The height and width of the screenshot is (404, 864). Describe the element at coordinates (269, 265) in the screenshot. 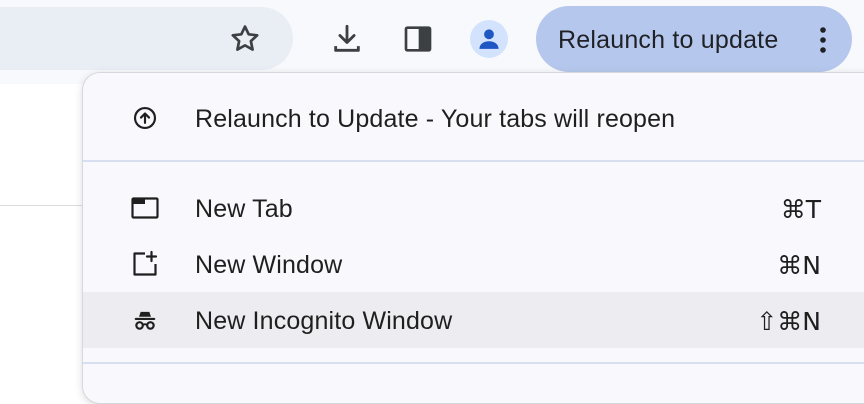

I see `menu-item-label: New Window` at that location.